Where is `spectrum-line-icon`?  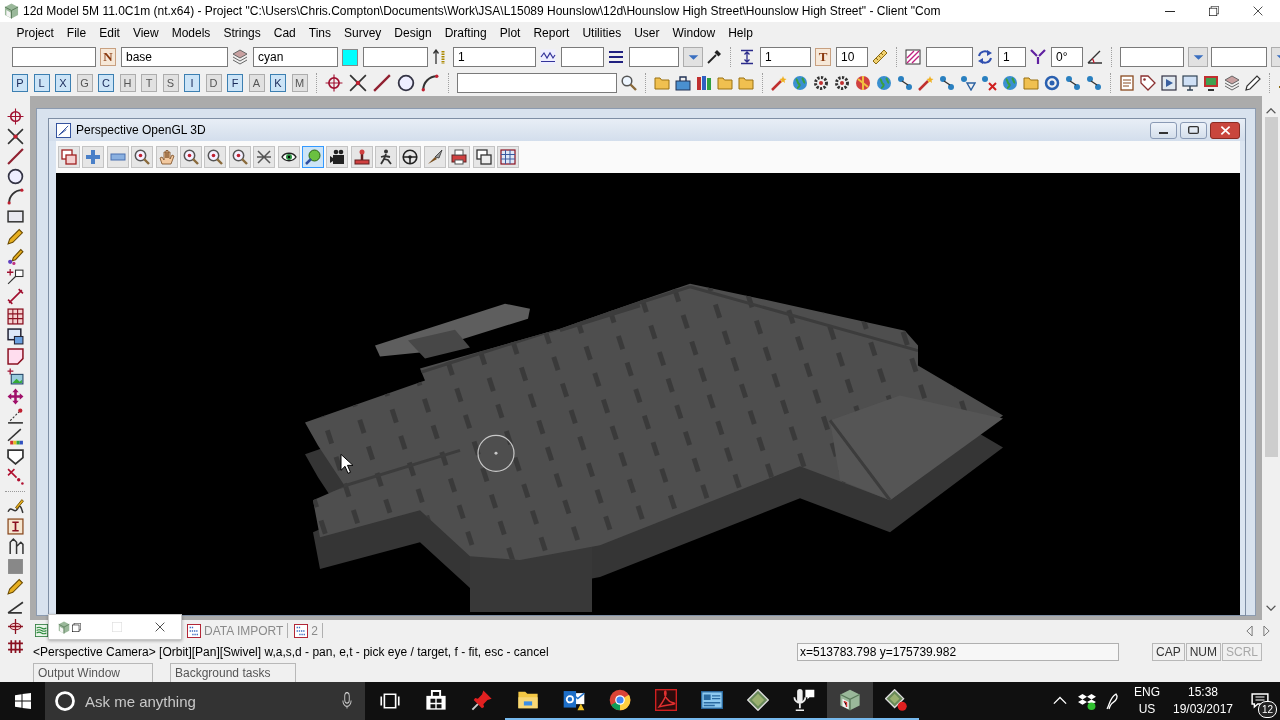
spectrum-line-icon is located at coordinates (15, 436).